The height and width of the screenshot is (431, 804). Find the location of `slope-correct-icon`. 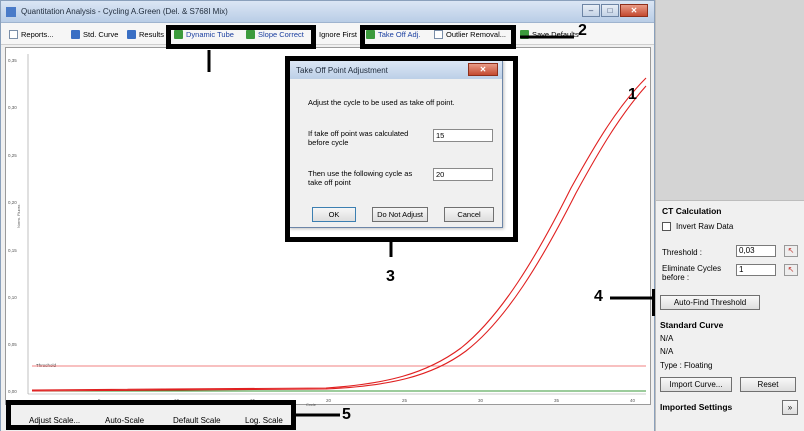

slope-correct-icon is located at coordinates (250, 34).